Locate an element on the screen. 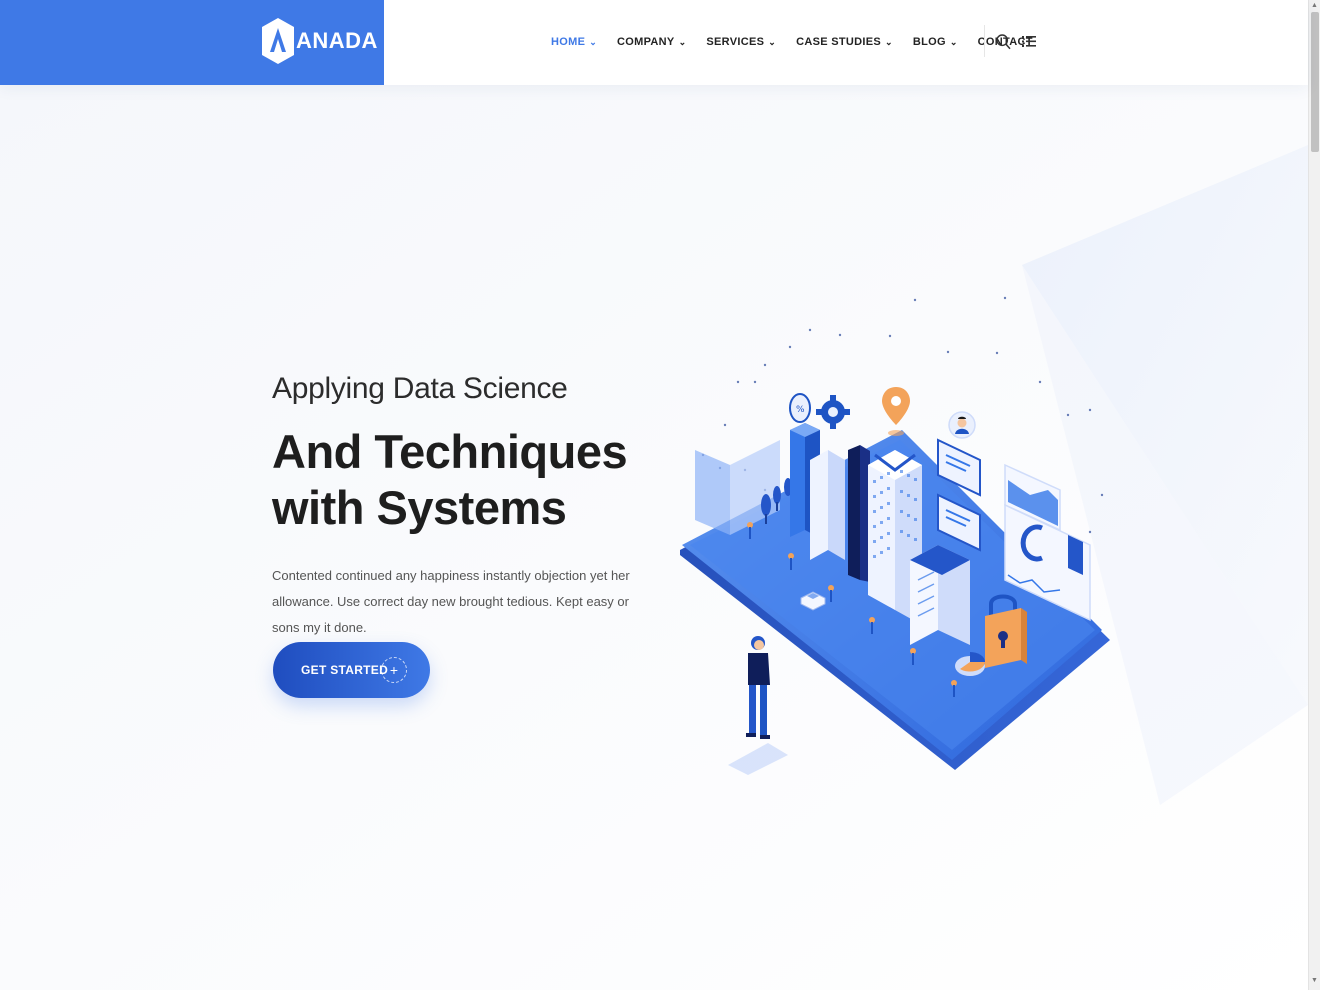  nav-divider is located at coordinates (984, 41).